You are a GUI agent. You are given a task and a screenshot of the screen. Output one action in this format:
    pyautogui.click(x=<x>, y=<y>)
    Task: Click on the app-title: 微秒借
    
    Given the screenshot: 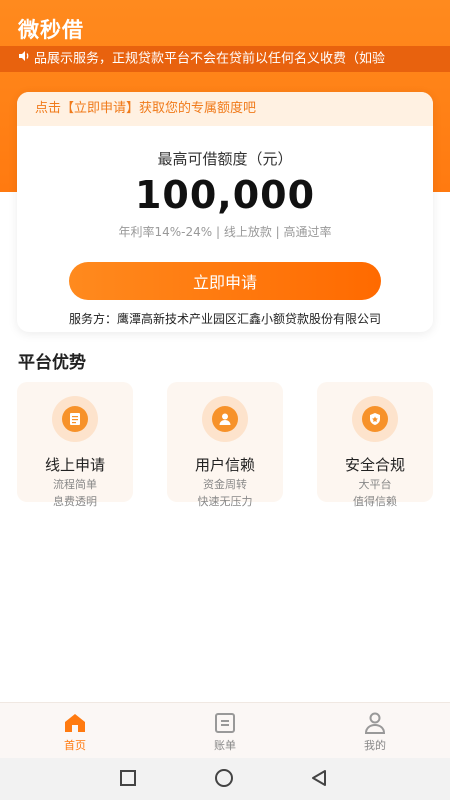 What is the action you would take?
    pyautogui.click(x=51, y=30)
    